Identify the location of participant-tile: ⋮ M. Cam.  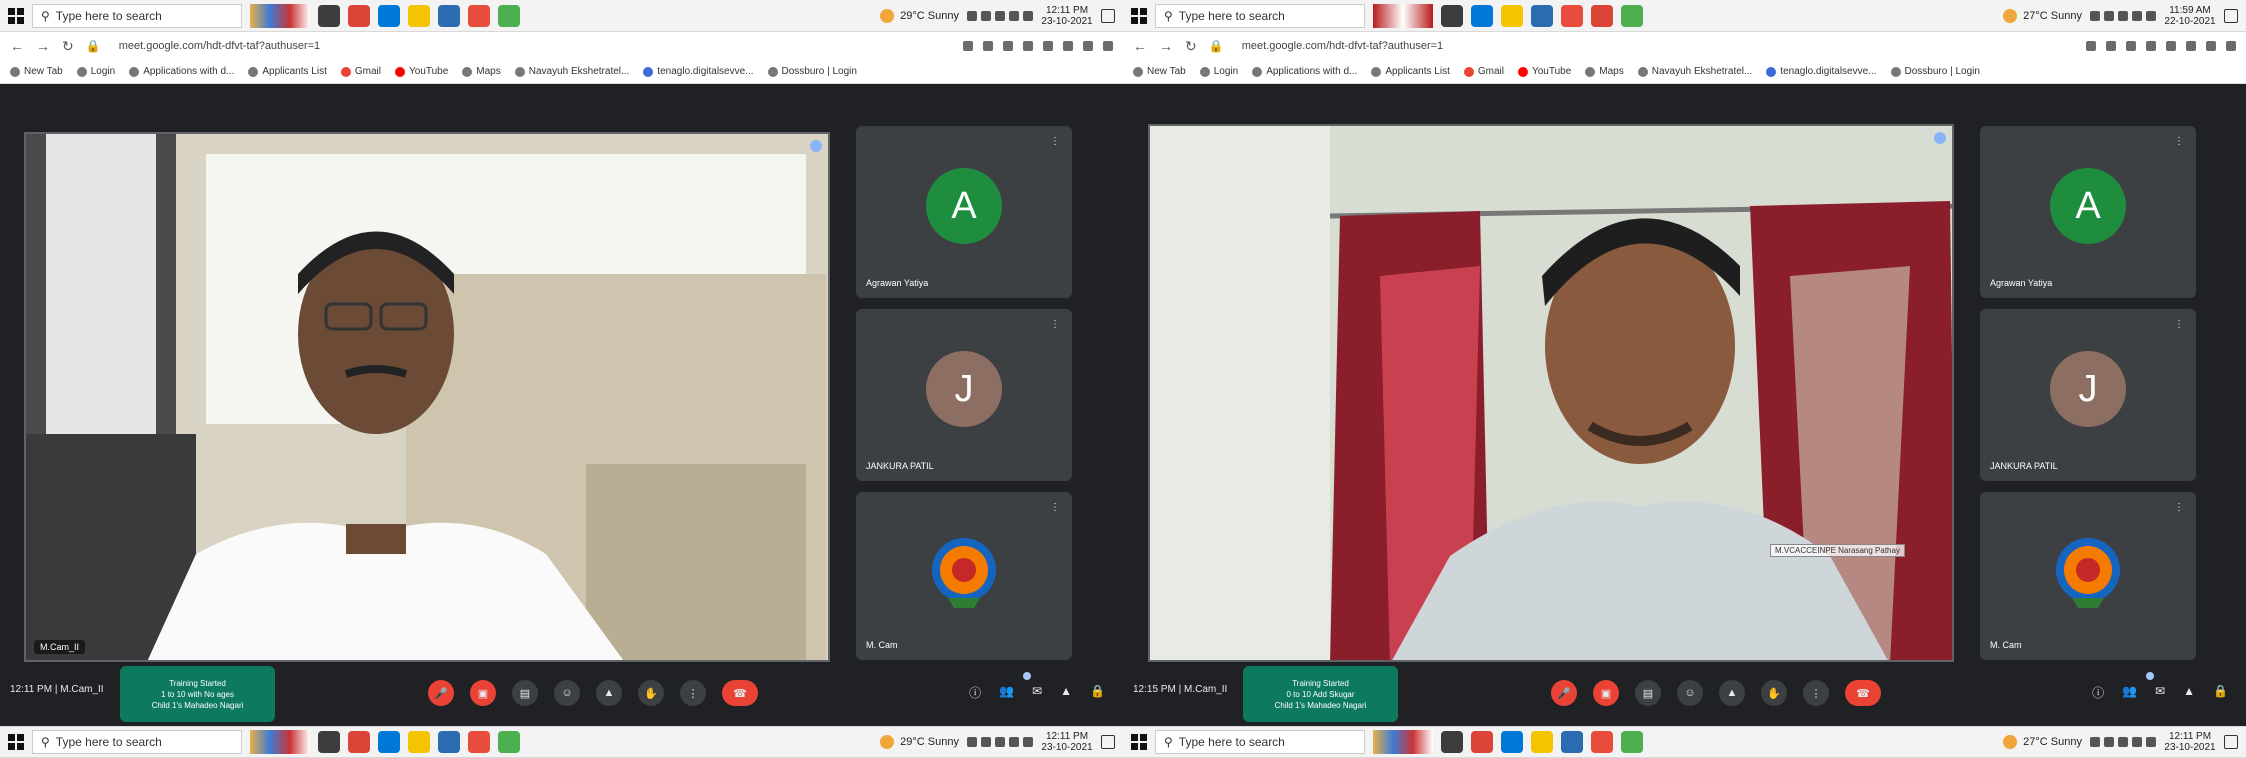
(964, 576).